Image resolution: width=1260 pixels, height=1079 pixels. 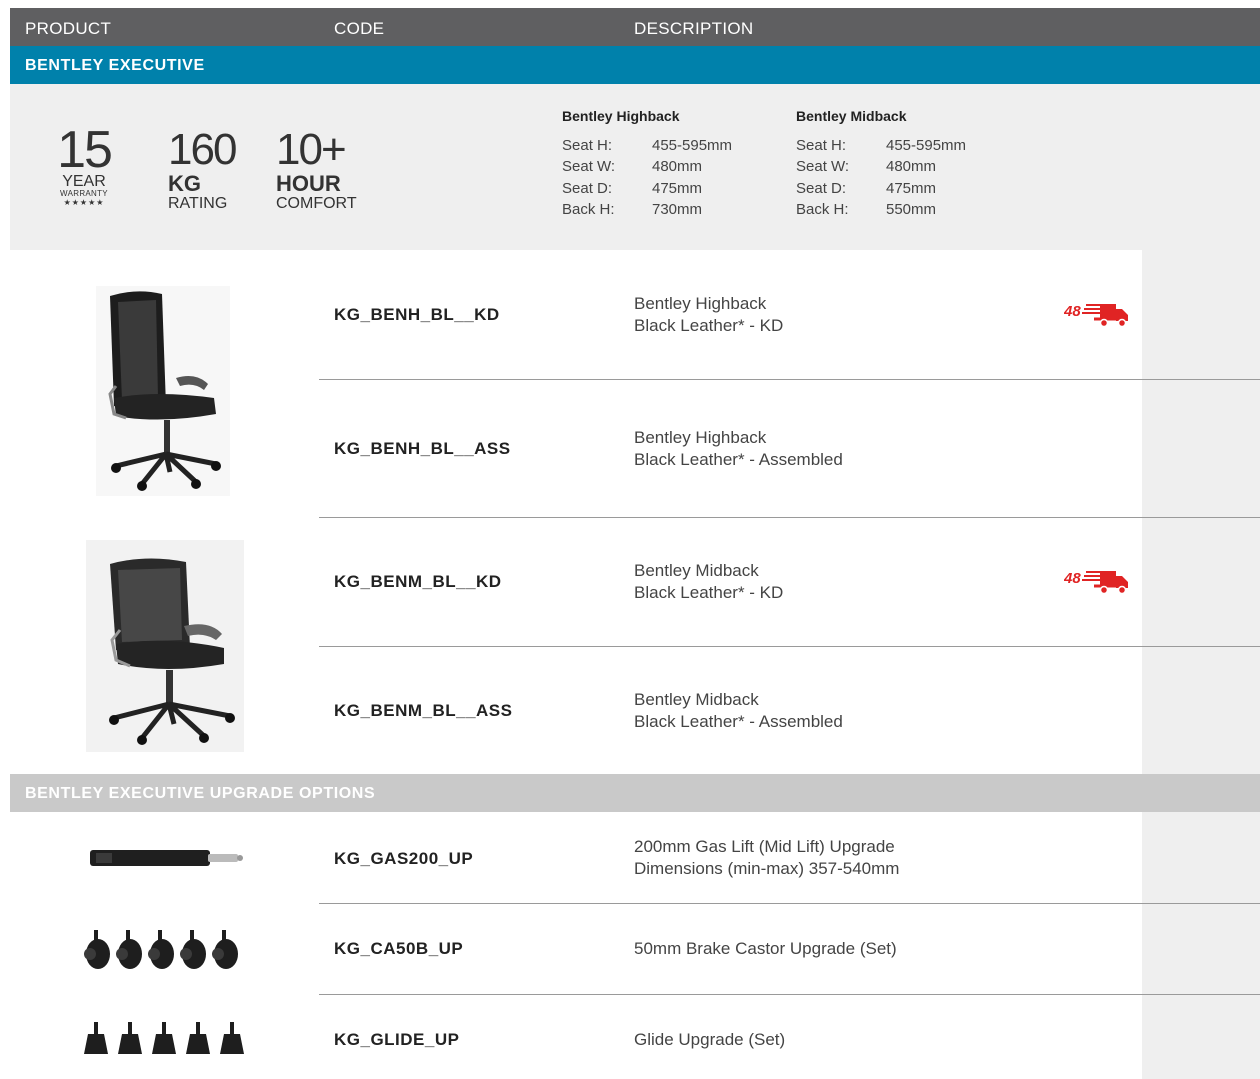 What do you see at coordinates (84, 181) in the screenshot?
I see `warranty-year: YEAR` at bounding box center [84, 181].